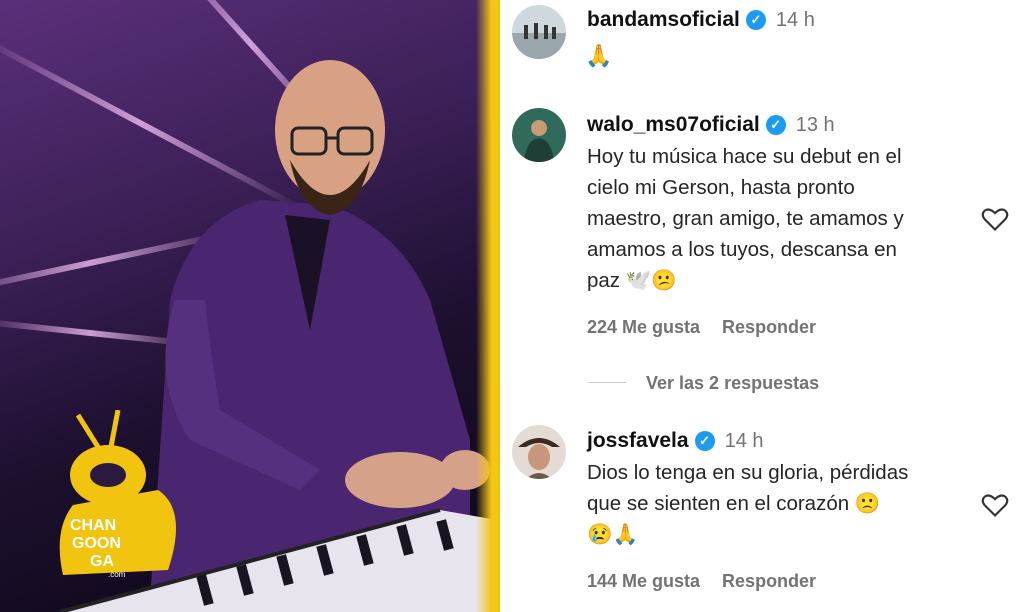 The height and width of the screenshot is (612, 1024). I want to click on comment-meta: 144 Me gusta Responder, so click(712, 581).